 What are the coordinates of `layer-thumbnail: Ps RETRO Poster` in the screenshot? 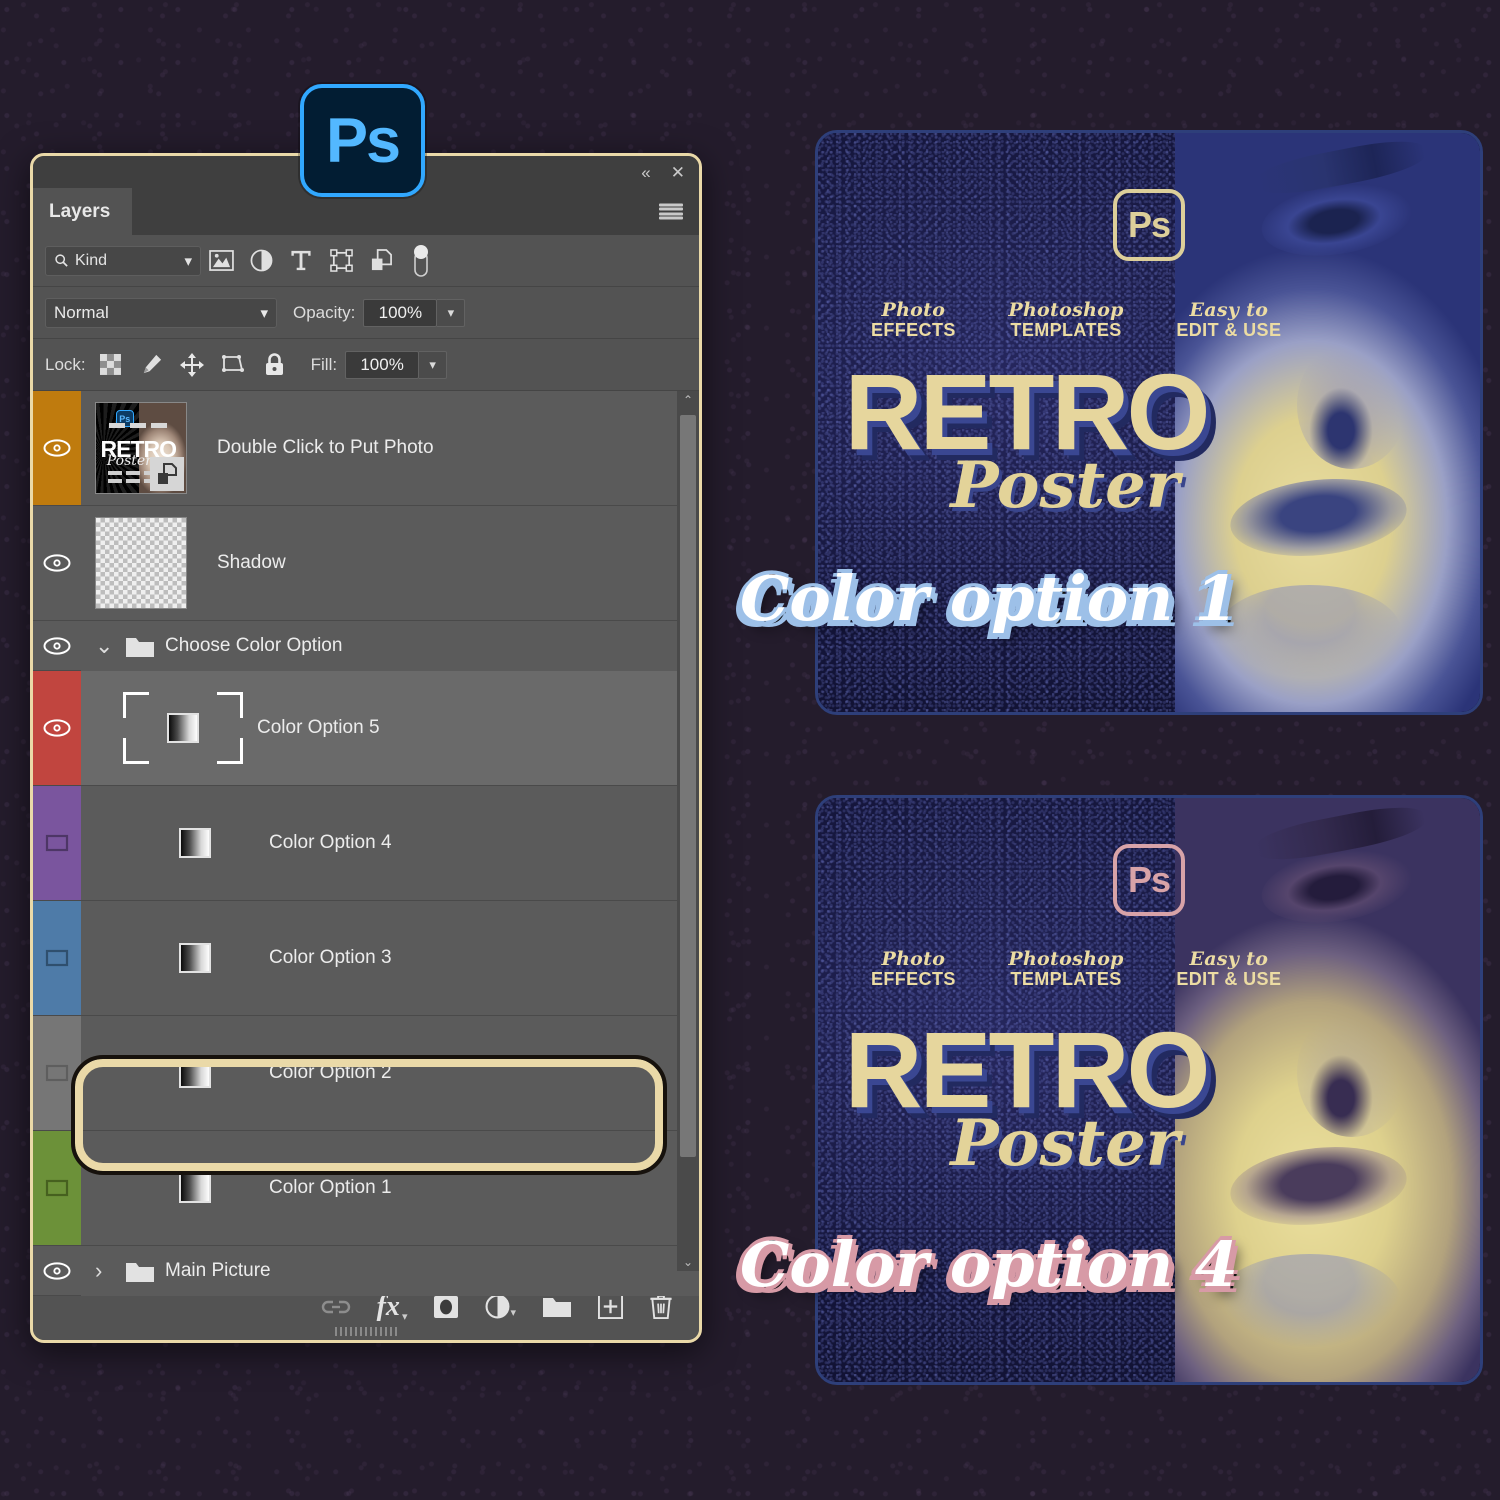 It's located at (141, 448).